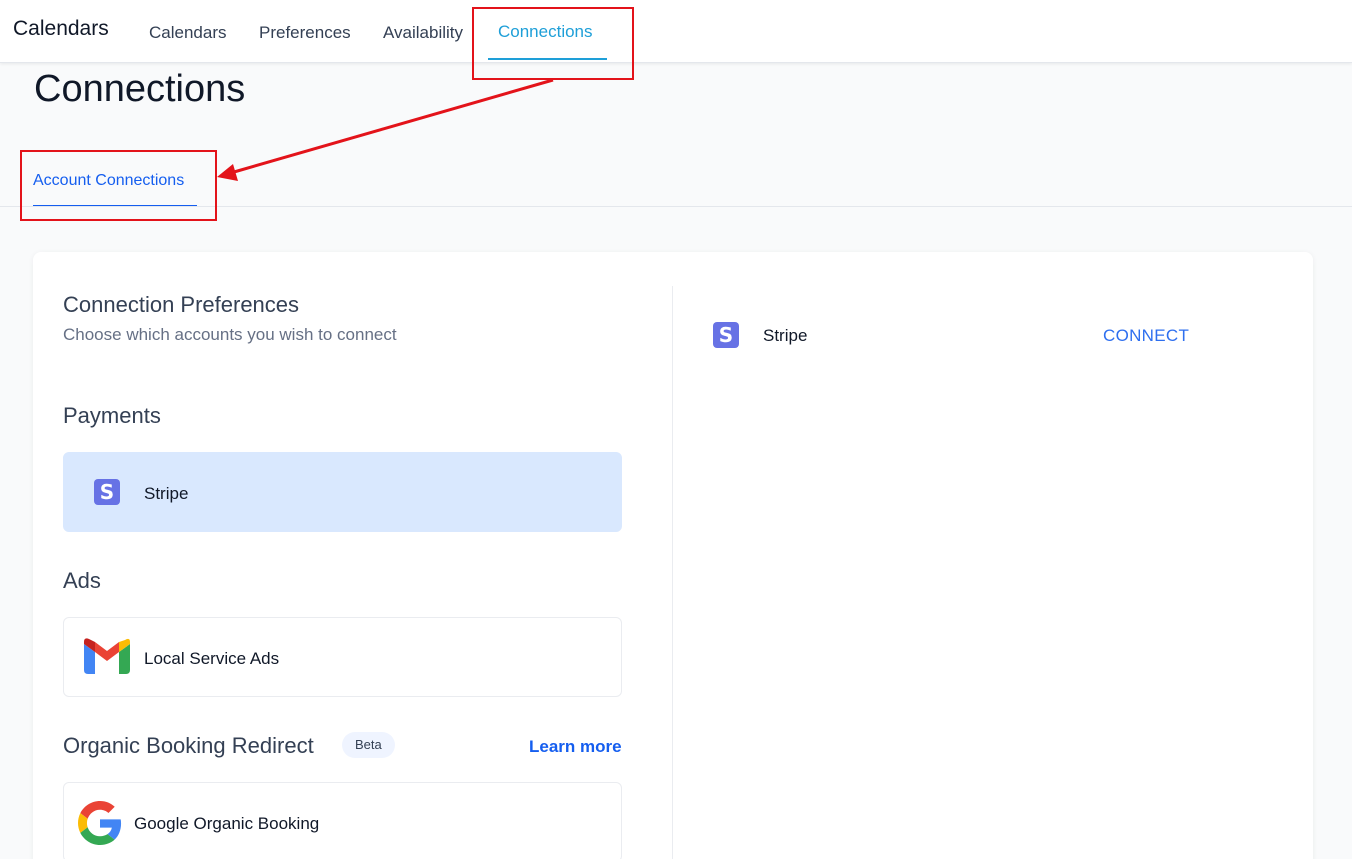  I want to click on google-icon, so click(100, 823).